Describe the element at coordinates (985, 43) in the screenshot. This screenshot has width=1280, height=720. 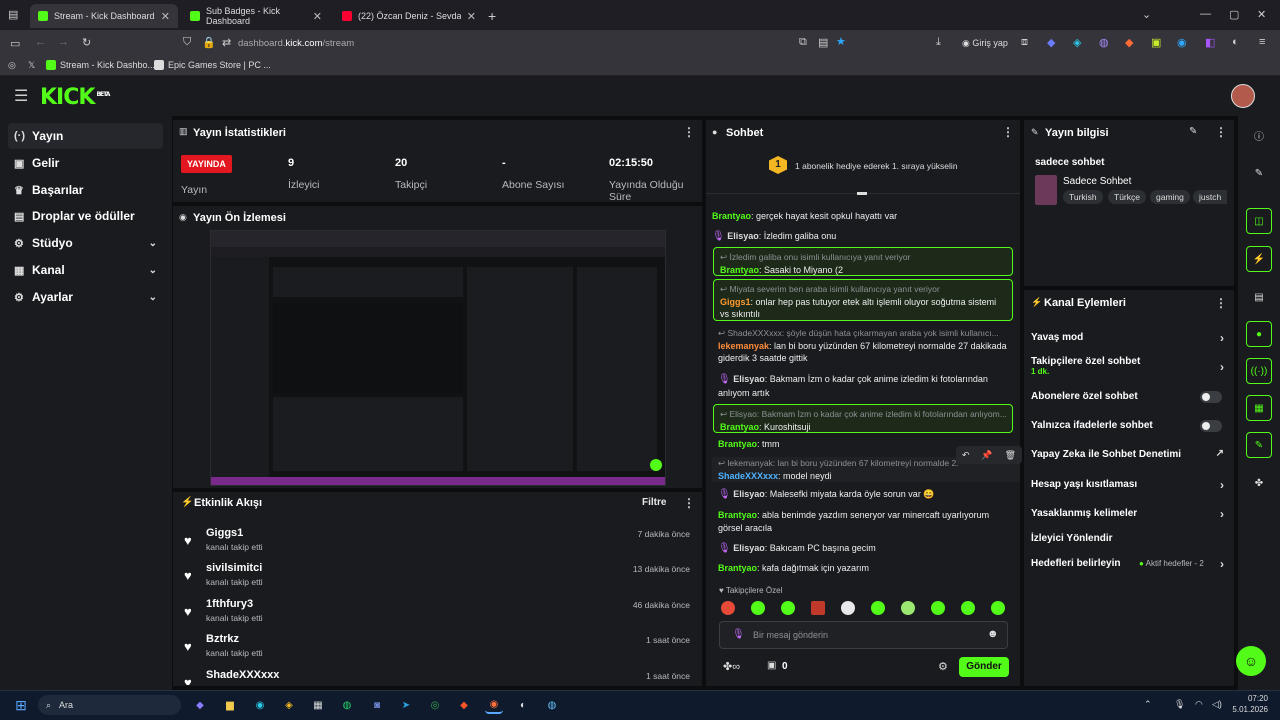
I see `login-button: ◉ Giriş yap` at that location.